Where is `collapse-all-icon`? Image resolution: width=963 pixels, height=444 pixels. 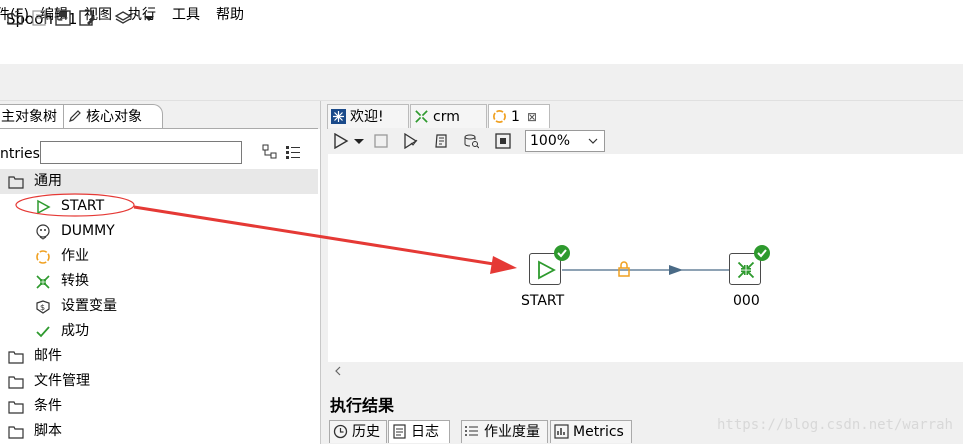
collapse-all-icon is located at coordinates (293, 152).